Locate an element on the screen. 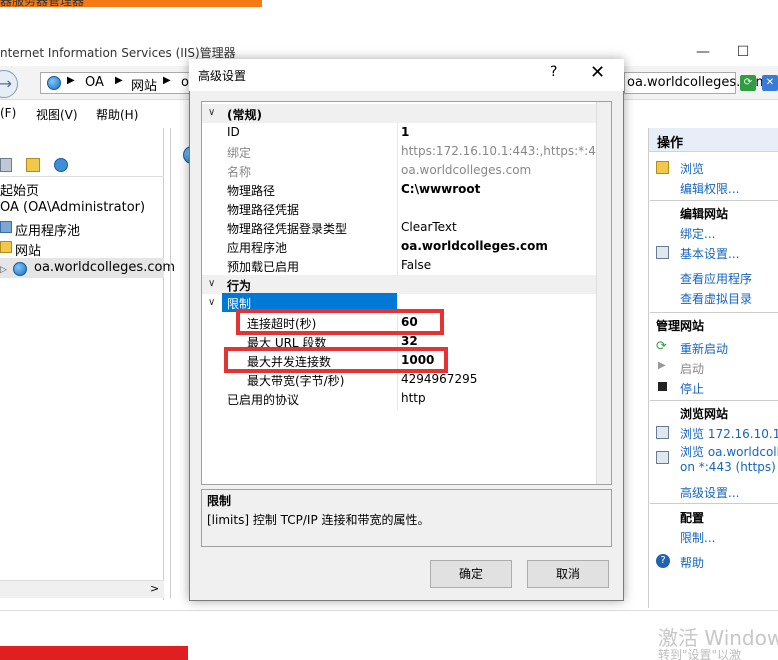 The image size is (778, 660). highlight-box-timeout is located at coordinates (340, 322).